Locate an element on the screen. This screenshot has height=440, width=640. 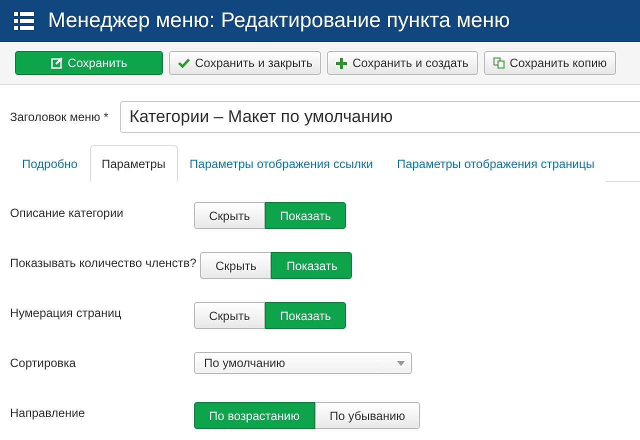
page-title: Менеджер меню: Редактирование пункта меню is located at coordinates (279, 21).